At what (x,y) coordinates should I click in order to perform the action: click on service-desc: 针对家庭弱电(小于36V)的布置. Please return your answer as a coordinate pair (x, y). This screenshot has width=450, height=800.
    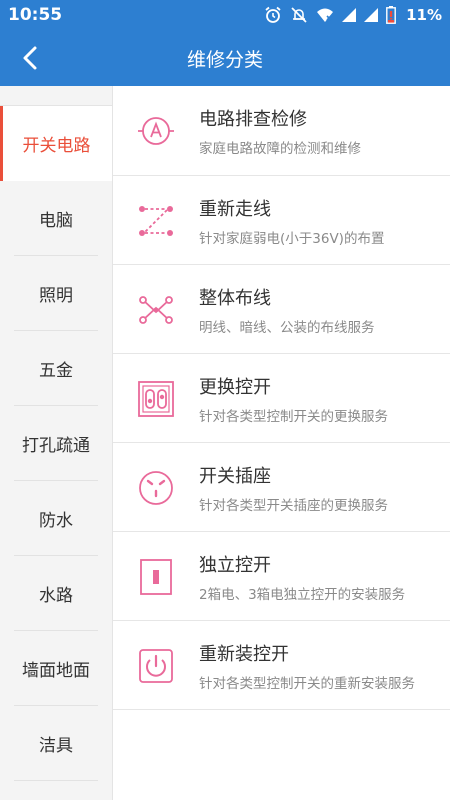
    Looking at the image, I should click on (292, 238).